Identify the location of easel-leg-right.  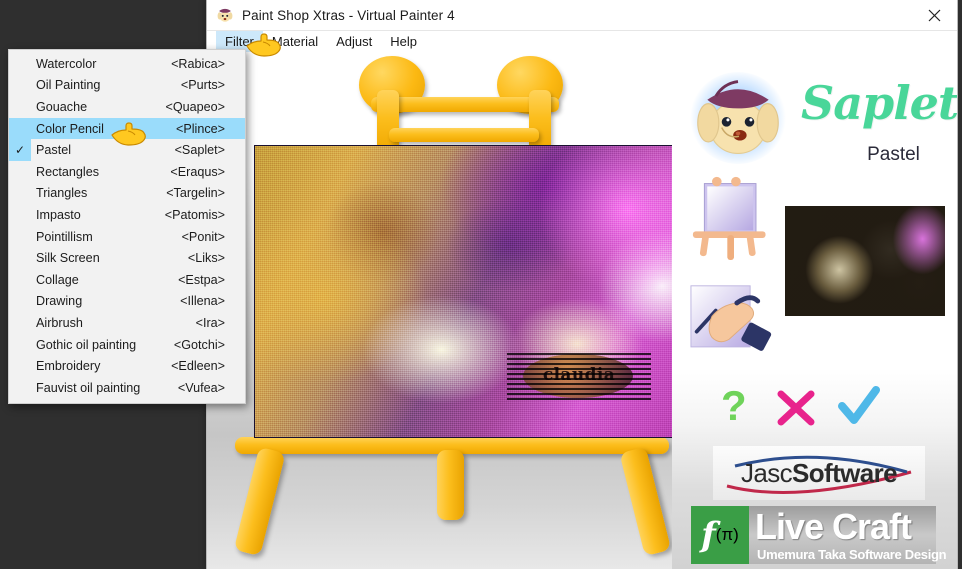
(645, 501).